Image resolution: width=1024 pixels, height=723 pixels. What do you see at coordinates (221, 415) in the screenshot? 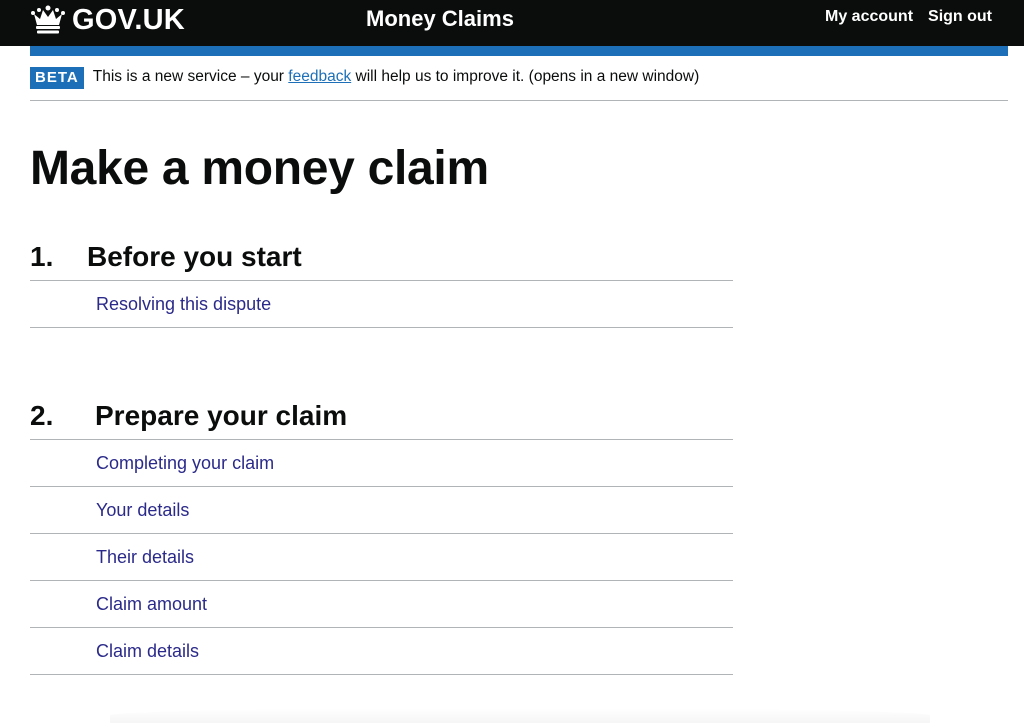
I see `section-title: Prepare your claim` at bounding box center [221, 415].